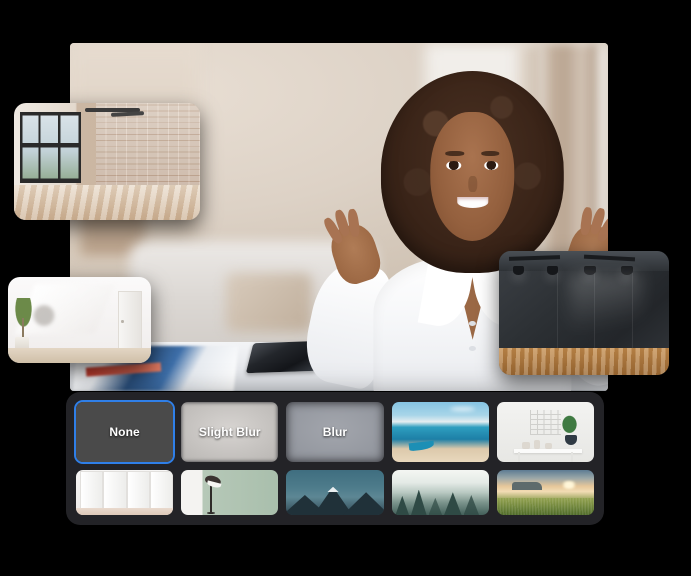 Image resolution: width=691 pixels, height=576 pixels. Describe the element at coordinates (363, 503) in the screenshot. I see `mountain-peak` at that location.